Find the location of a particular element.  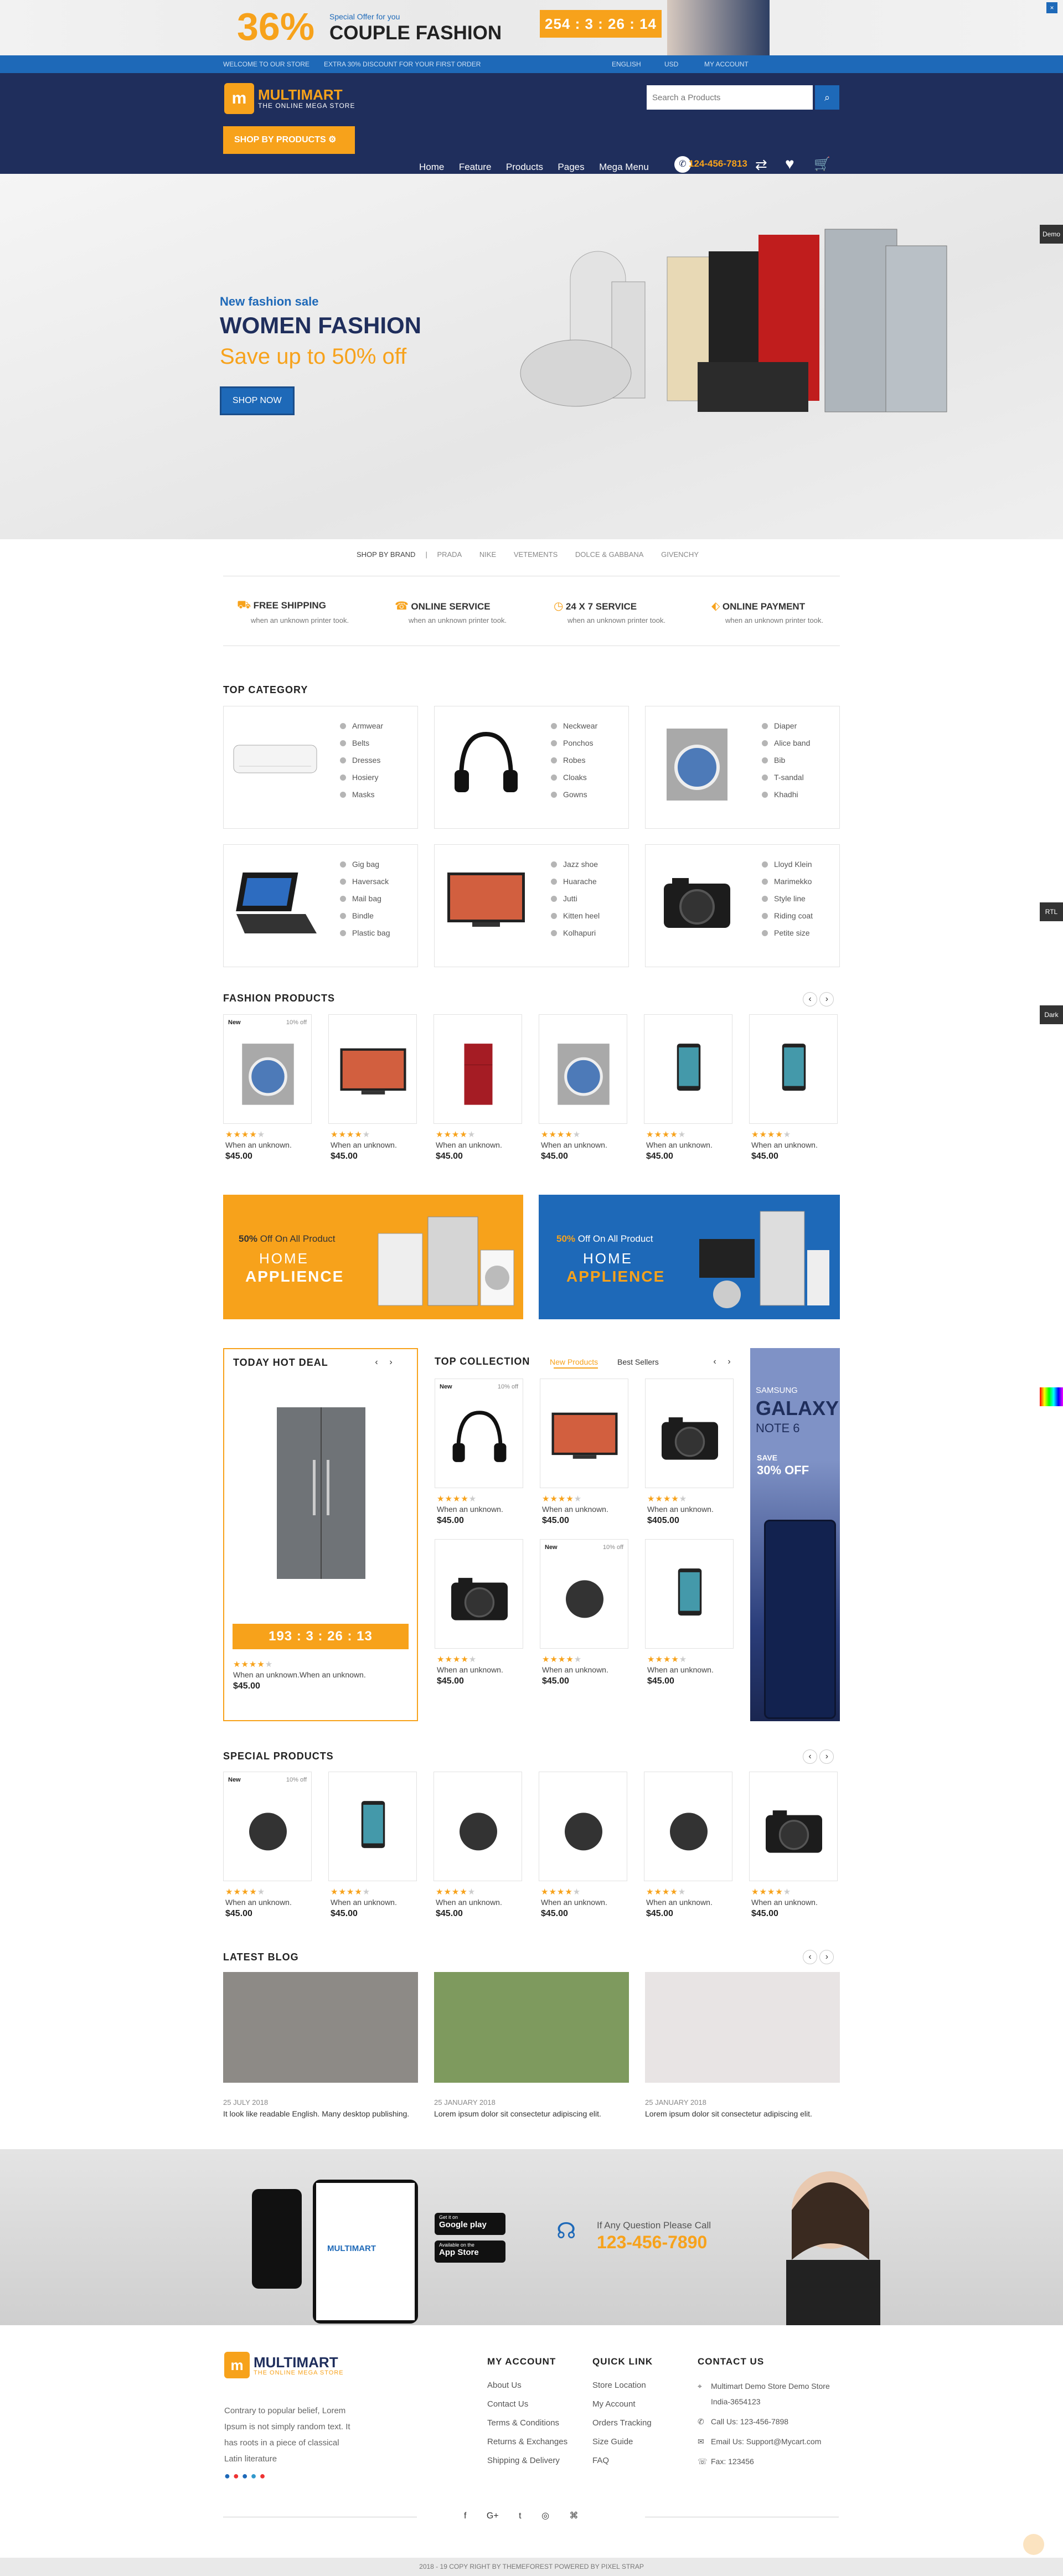

category-link: Jazz shoe is located at coordinates (575, 864).